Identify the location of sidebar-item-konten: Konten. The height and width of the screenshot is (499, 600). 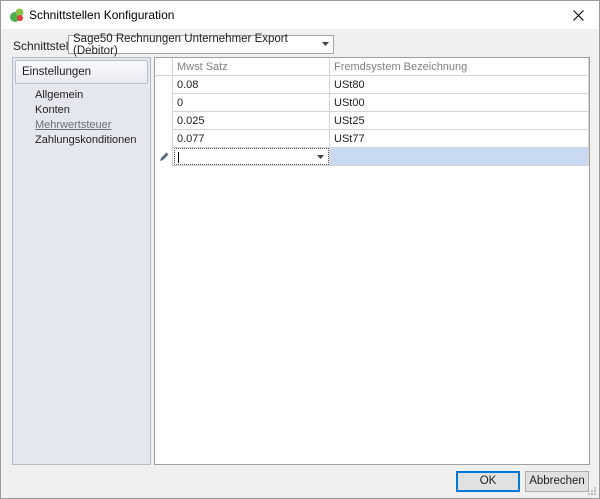
(86, 110).